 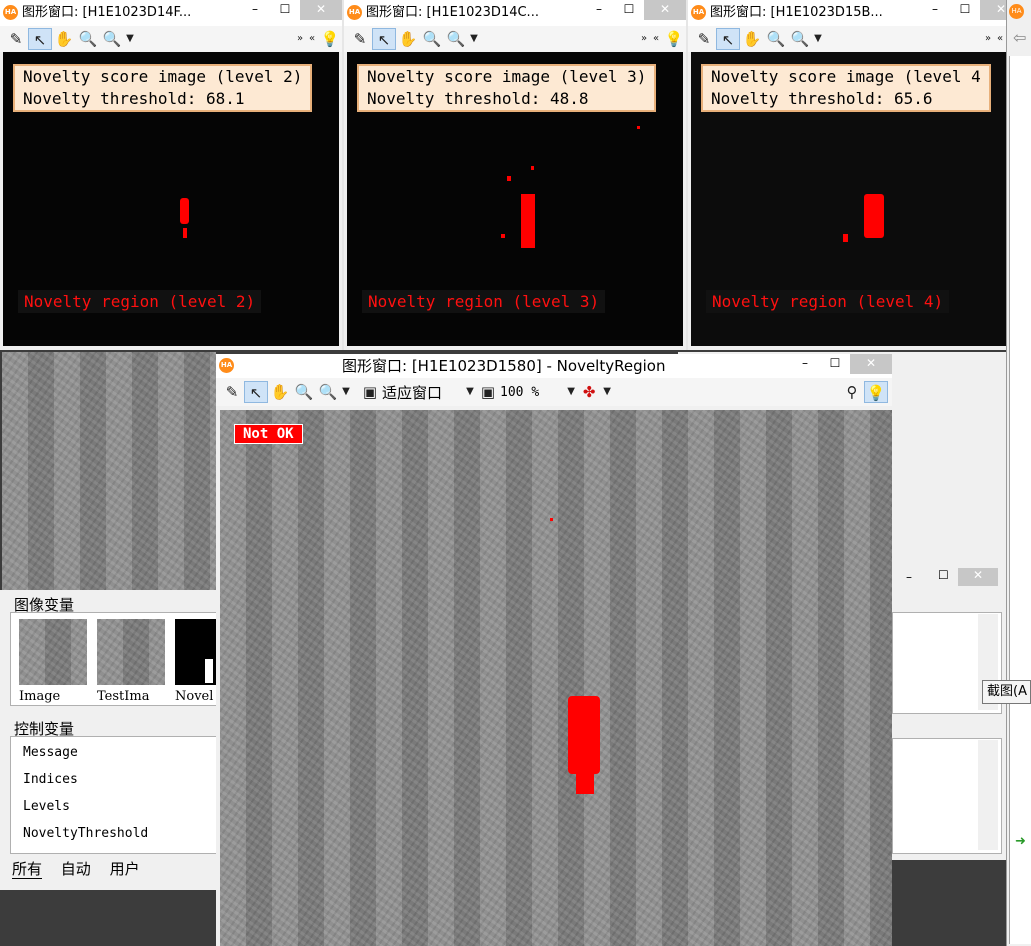 What do you see at coordinates (53, 652) in the screenshot?
I see `image-thumbnail` at bounding box center [53, 652].